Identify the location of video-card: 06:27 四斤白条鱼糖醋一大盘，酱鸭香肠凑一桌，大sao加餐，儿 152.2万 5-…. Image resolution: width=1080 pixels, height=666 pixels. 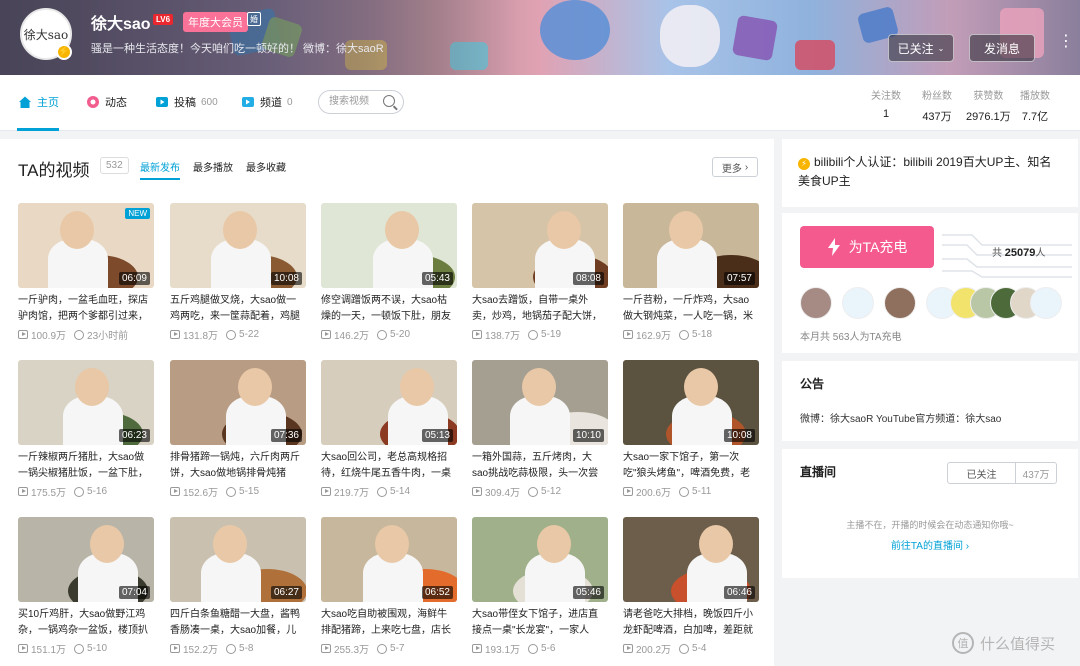
(238, 586).